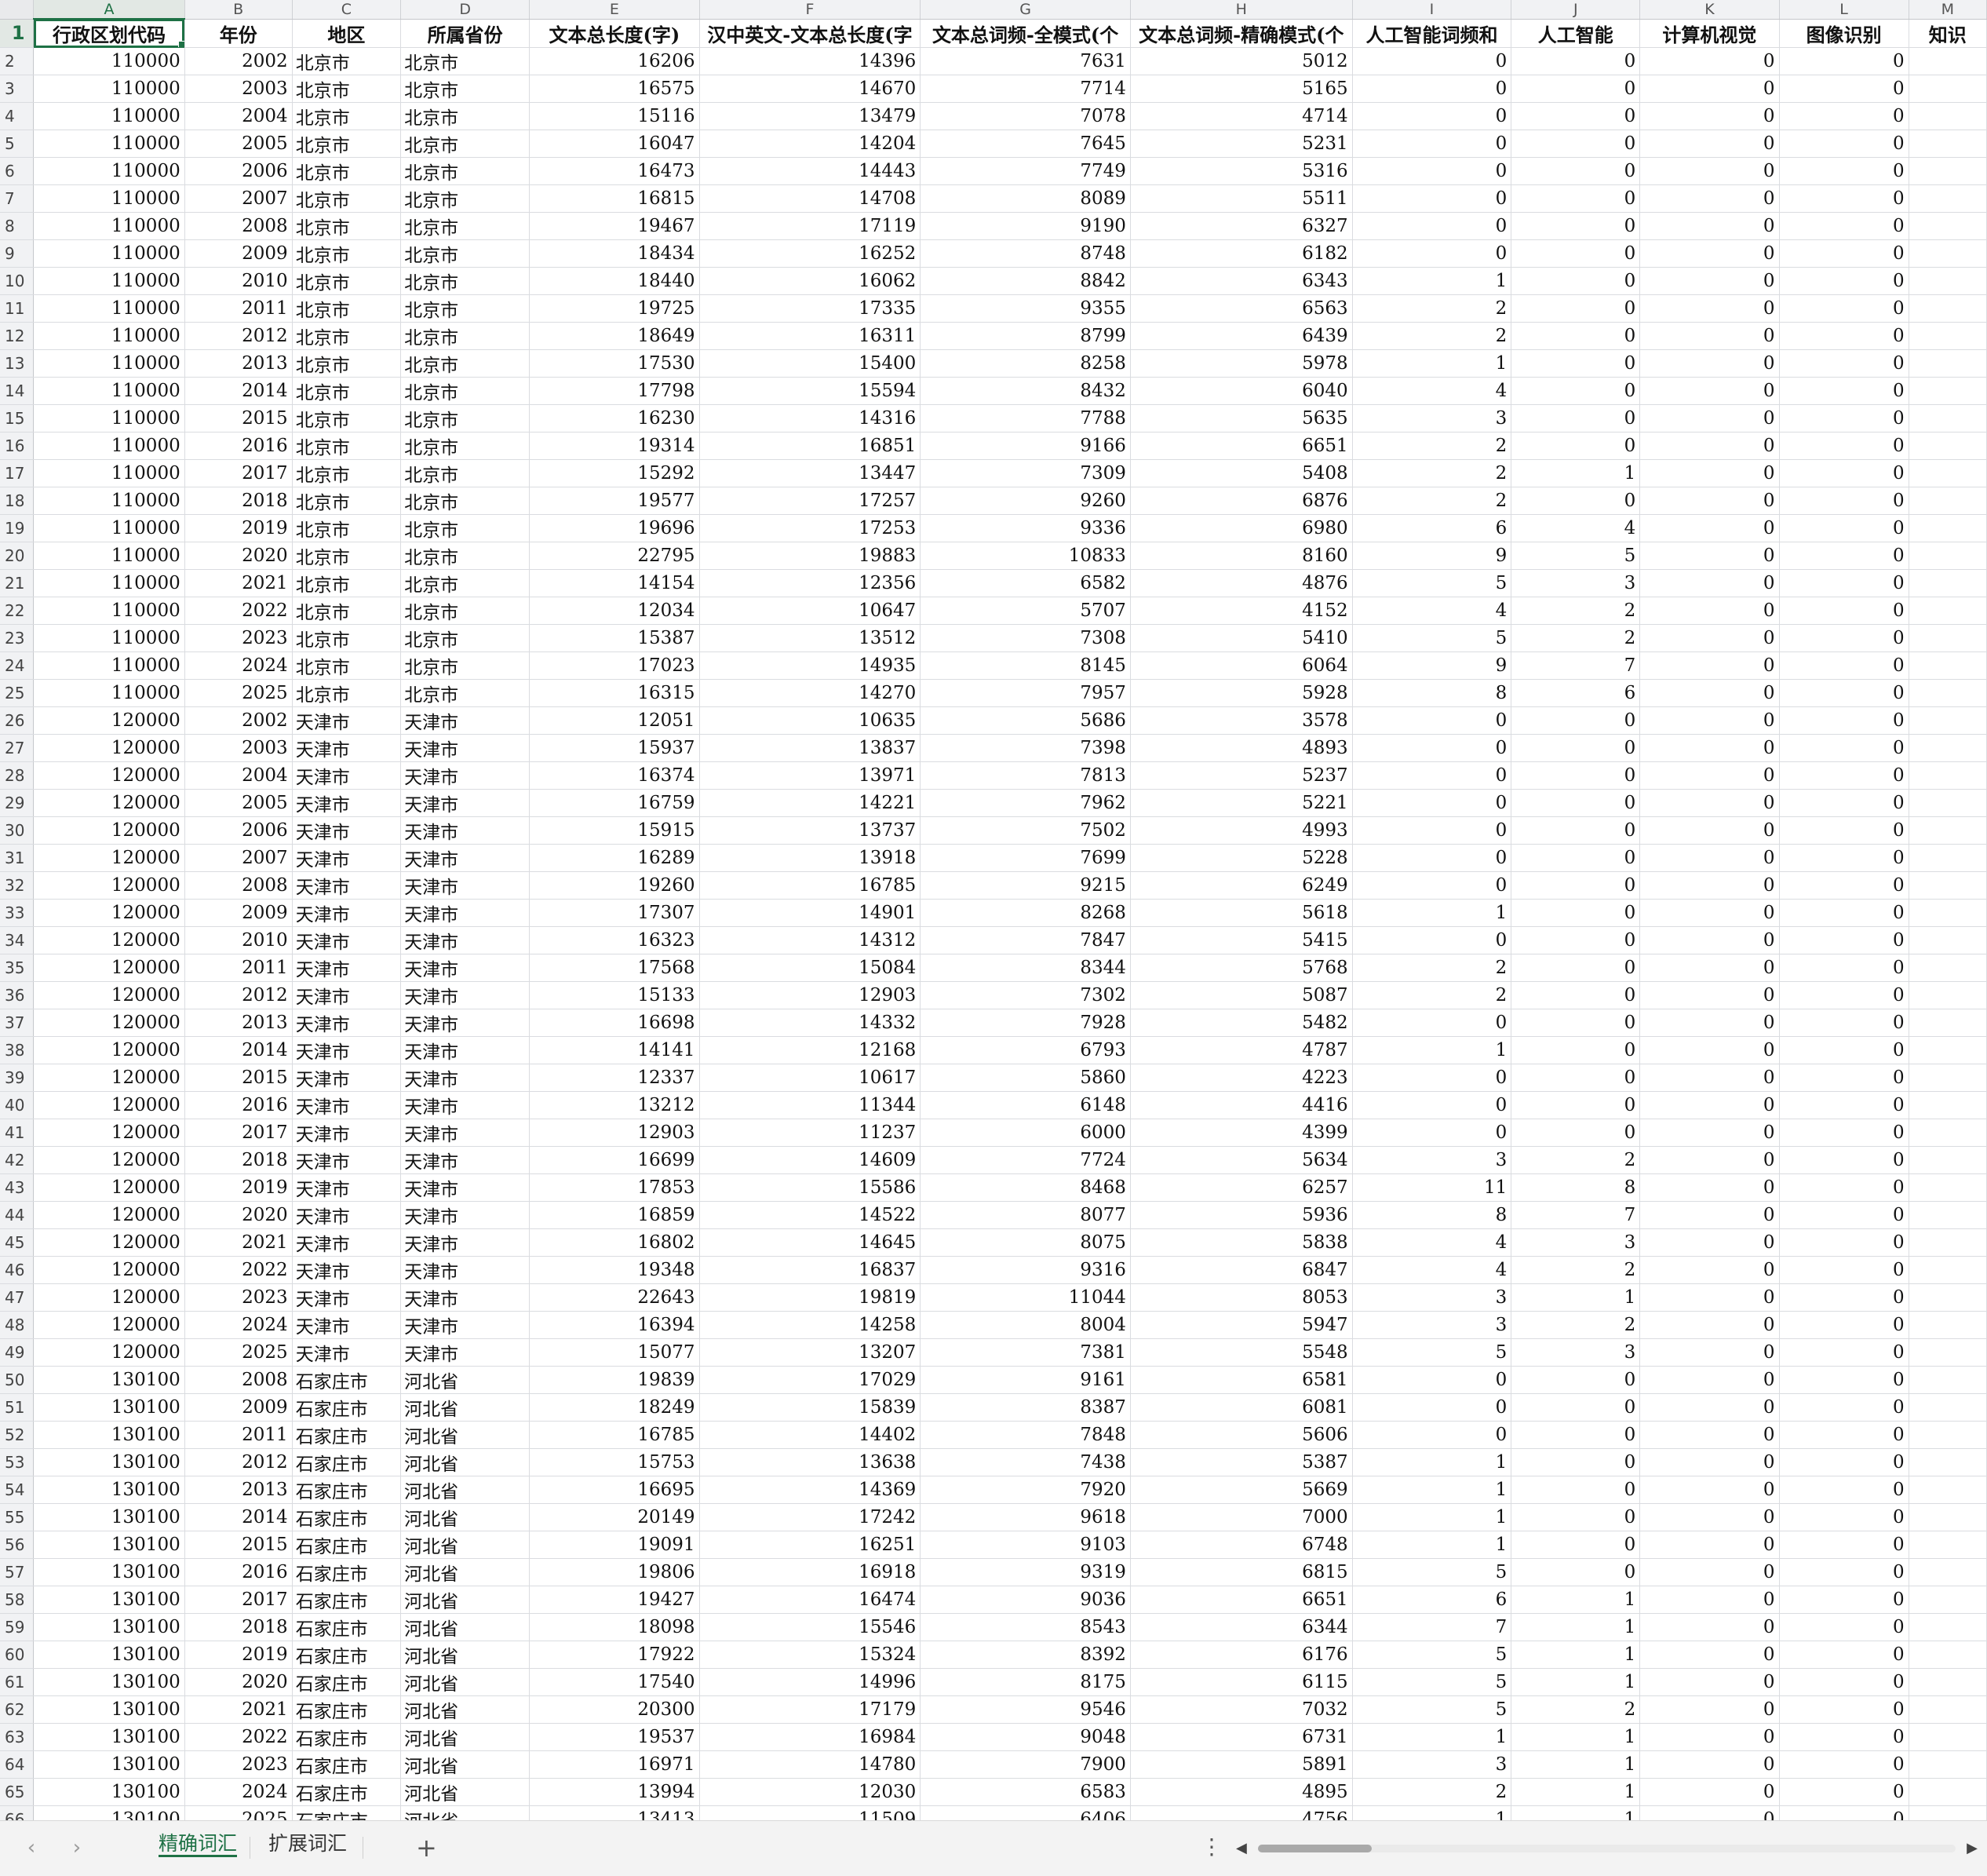  What do you see at coordinates (17, 1243) in the screenshot?
I see `row-header: 45` at bounding box center [17, 1243].